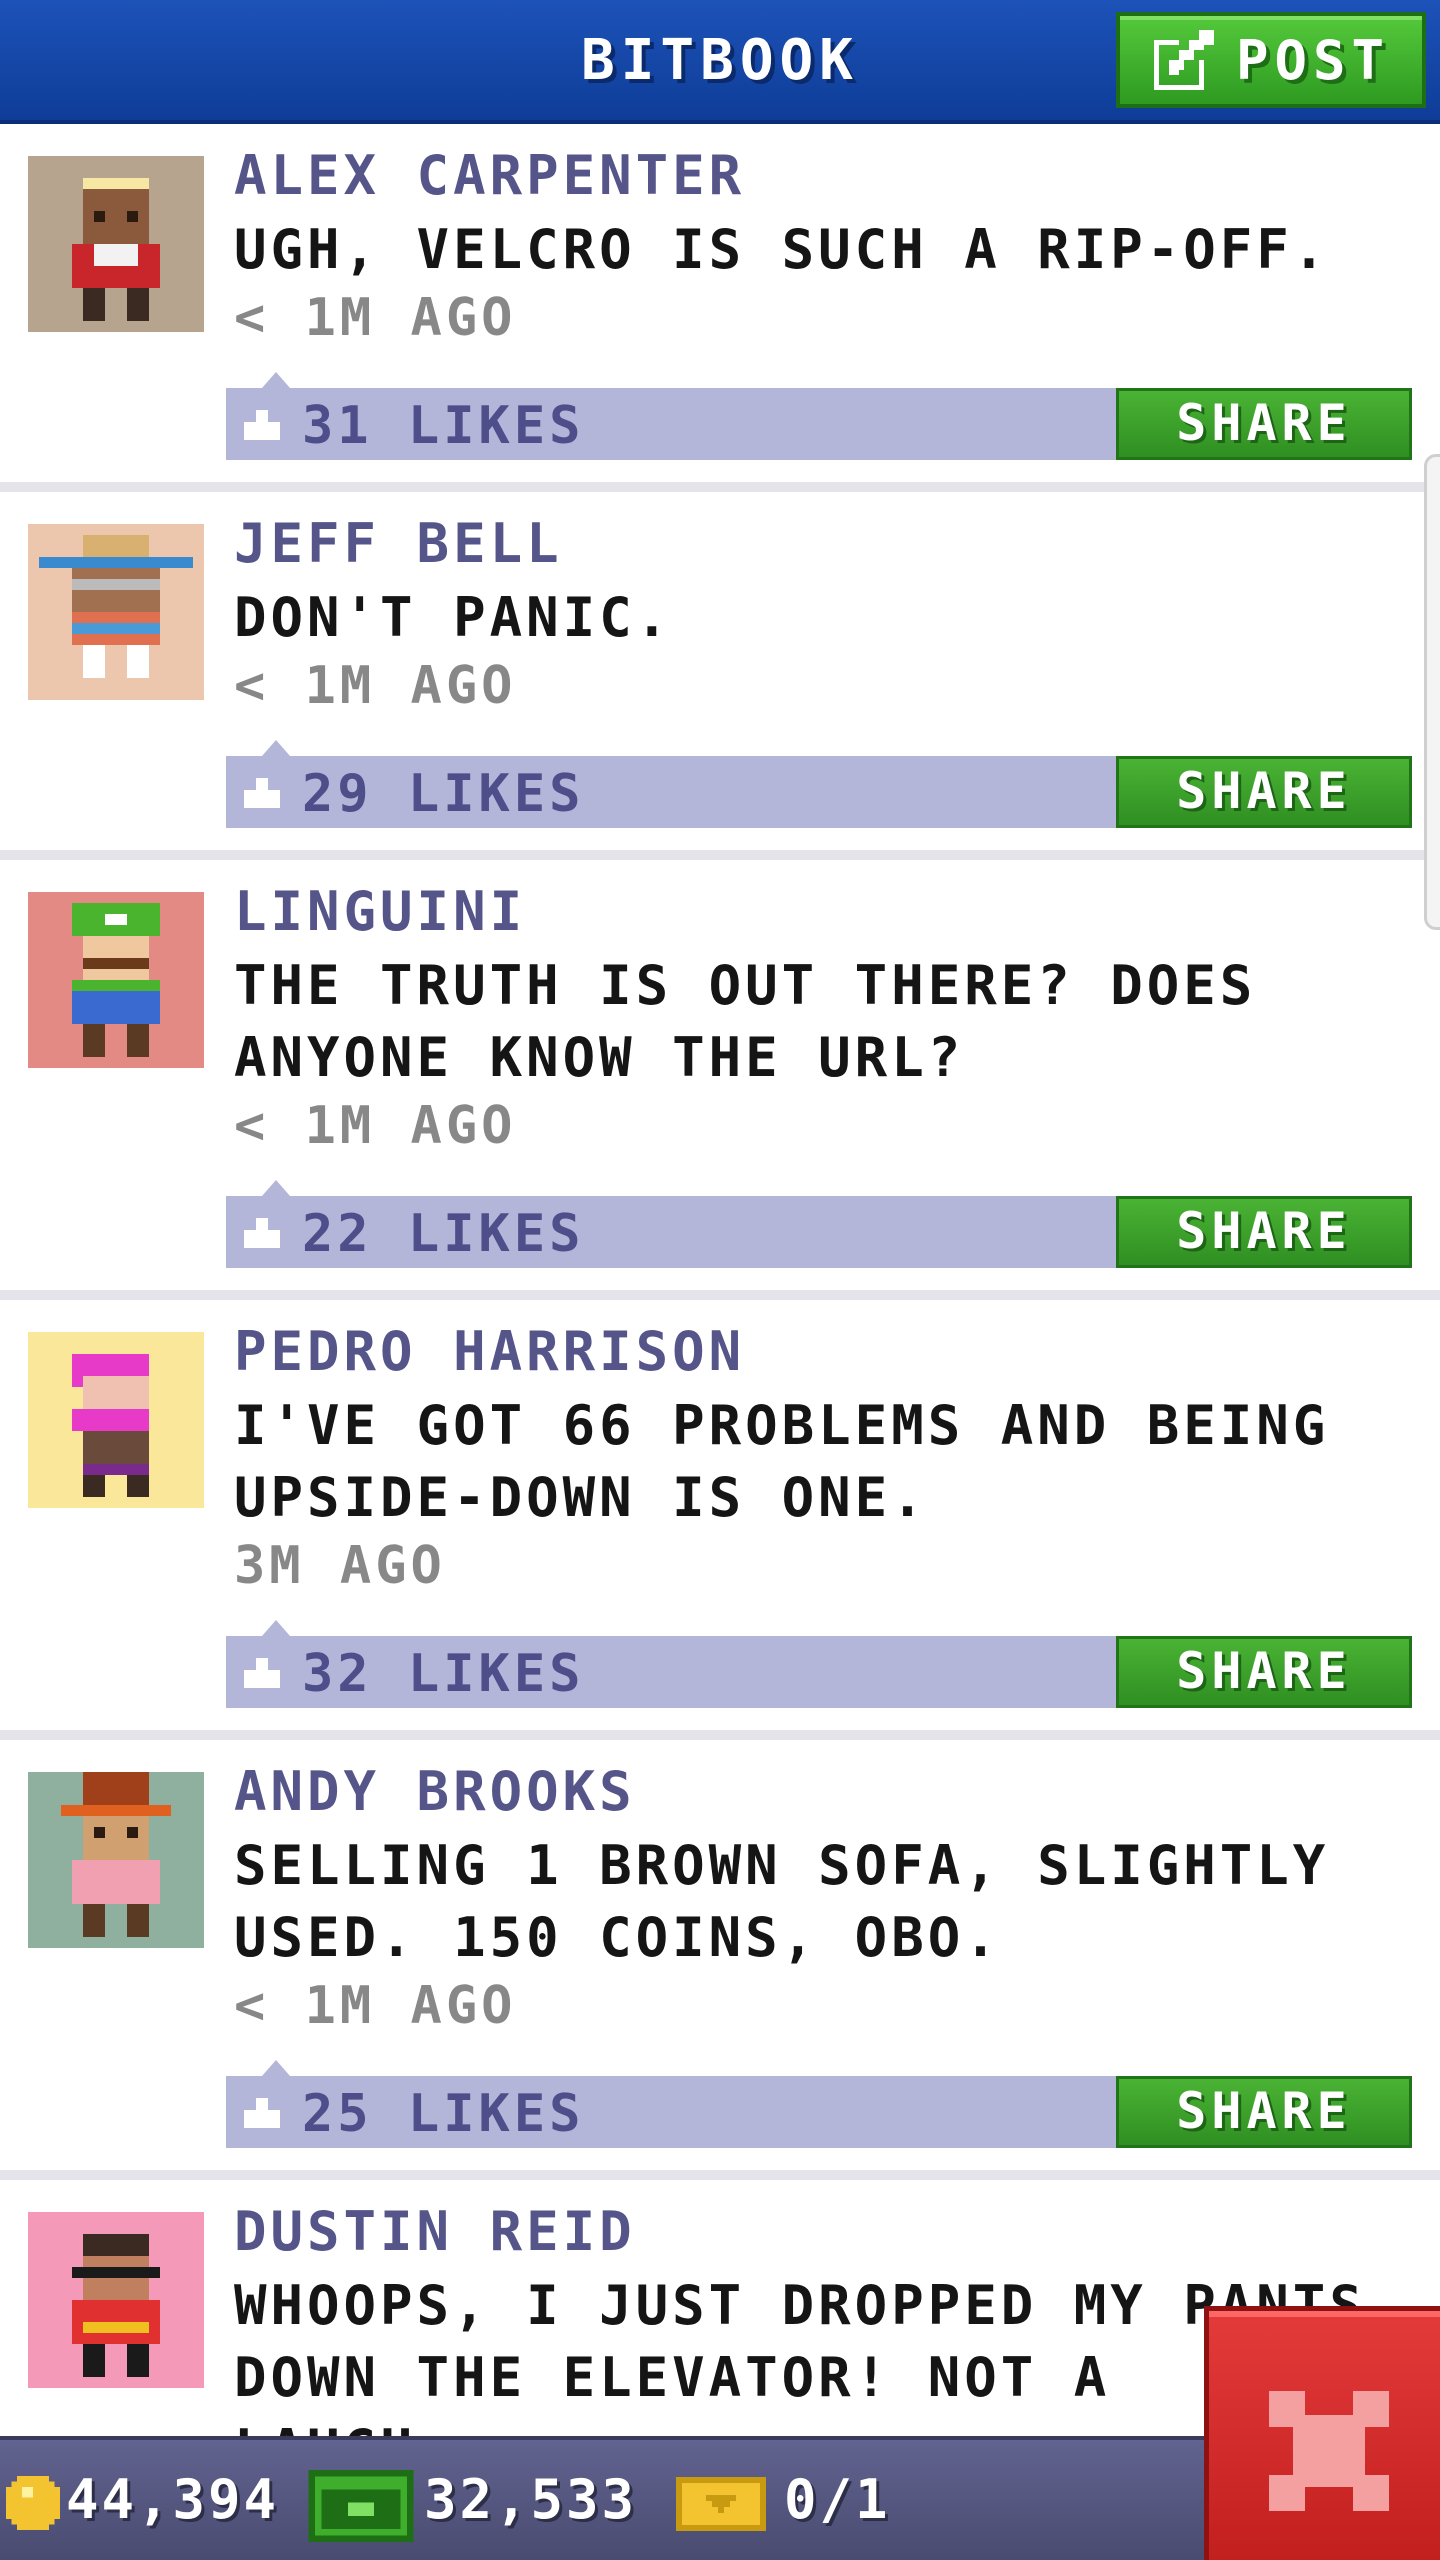 This screenshot has height=2560, width=1440. Describe the element at coordinates (398, 543) in the screenshot. I see `post-author: JEFF BELL` at that location.